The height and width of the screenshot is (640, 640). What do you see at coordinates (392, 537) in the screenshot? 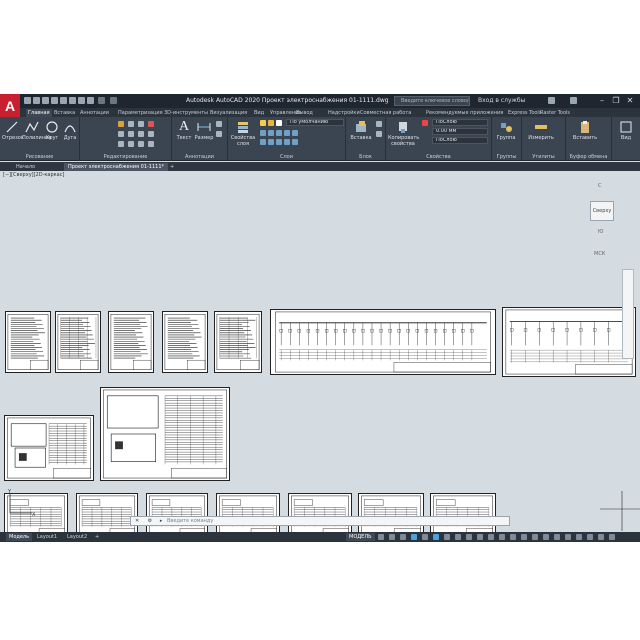
I see `snap-toggle-icon` at bounding box center [392, 537].